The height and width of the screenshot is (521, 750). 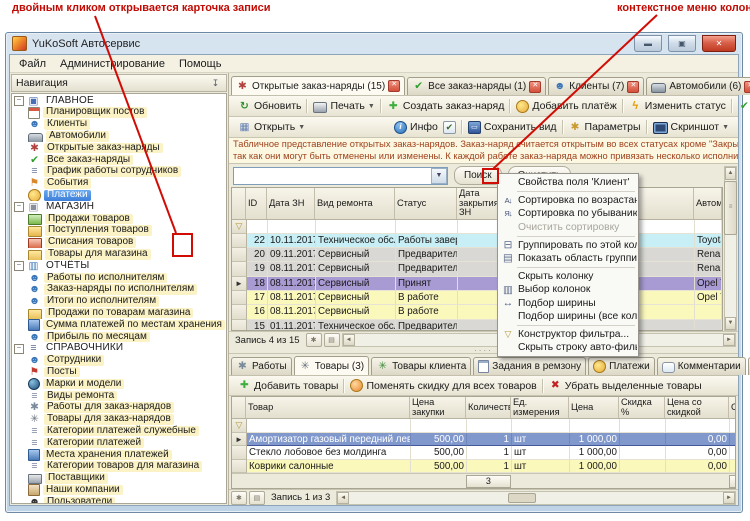 What do you see at coordinates (438, 175) in the screenshot?
I see `combo-dropdown-icon: ▼` at bounding box center [438, 175].